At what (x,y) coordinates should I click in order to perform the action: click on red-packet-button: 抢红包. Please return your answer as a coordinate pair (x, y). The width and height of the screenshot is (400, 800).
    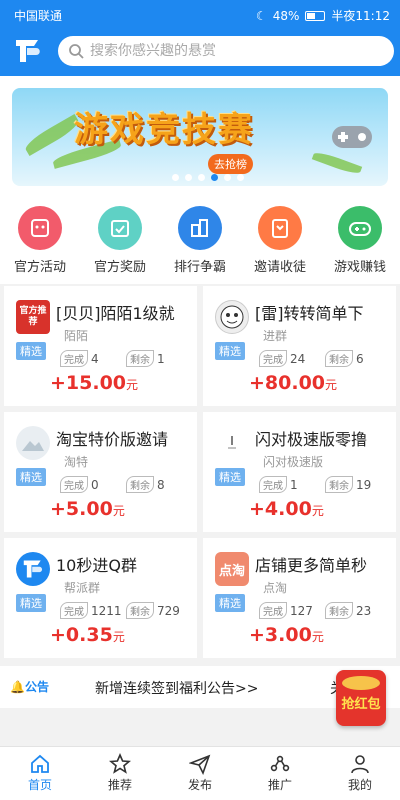
    Looking at the image, I should click on (361, 698).